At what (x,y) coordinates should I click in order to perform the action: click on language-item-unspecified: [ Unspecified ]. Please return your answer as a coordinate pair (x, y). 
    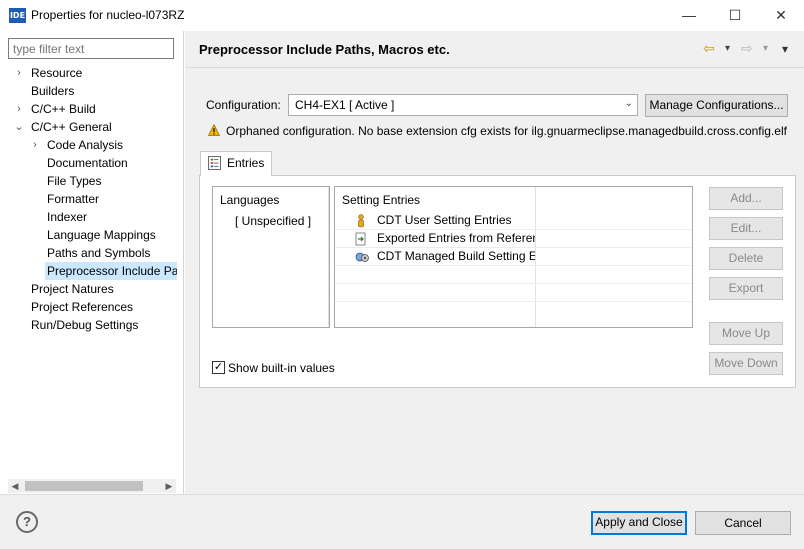
    Looking at the image, I should click on (273, 221).